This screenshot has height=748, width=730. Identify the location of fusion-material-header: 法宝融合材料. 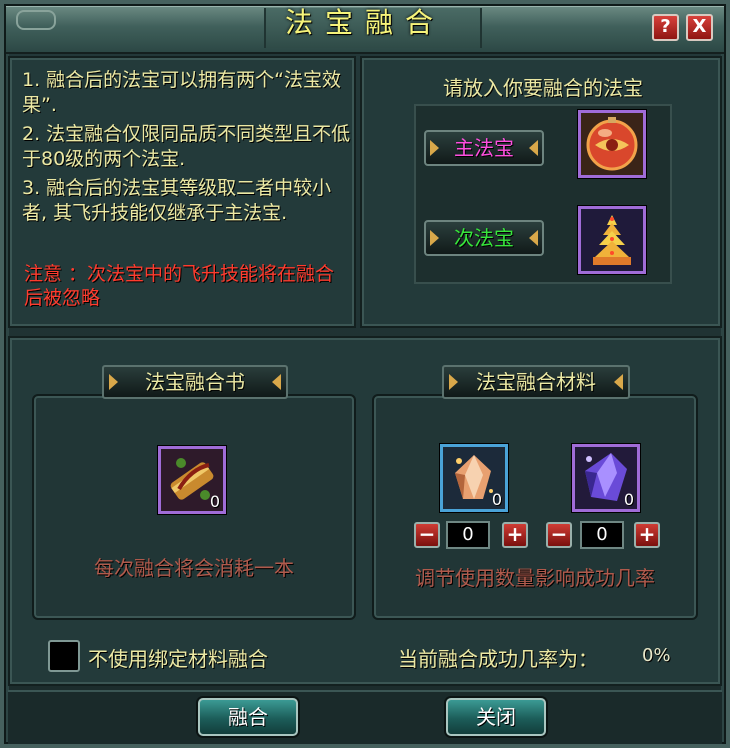
(536, 382).